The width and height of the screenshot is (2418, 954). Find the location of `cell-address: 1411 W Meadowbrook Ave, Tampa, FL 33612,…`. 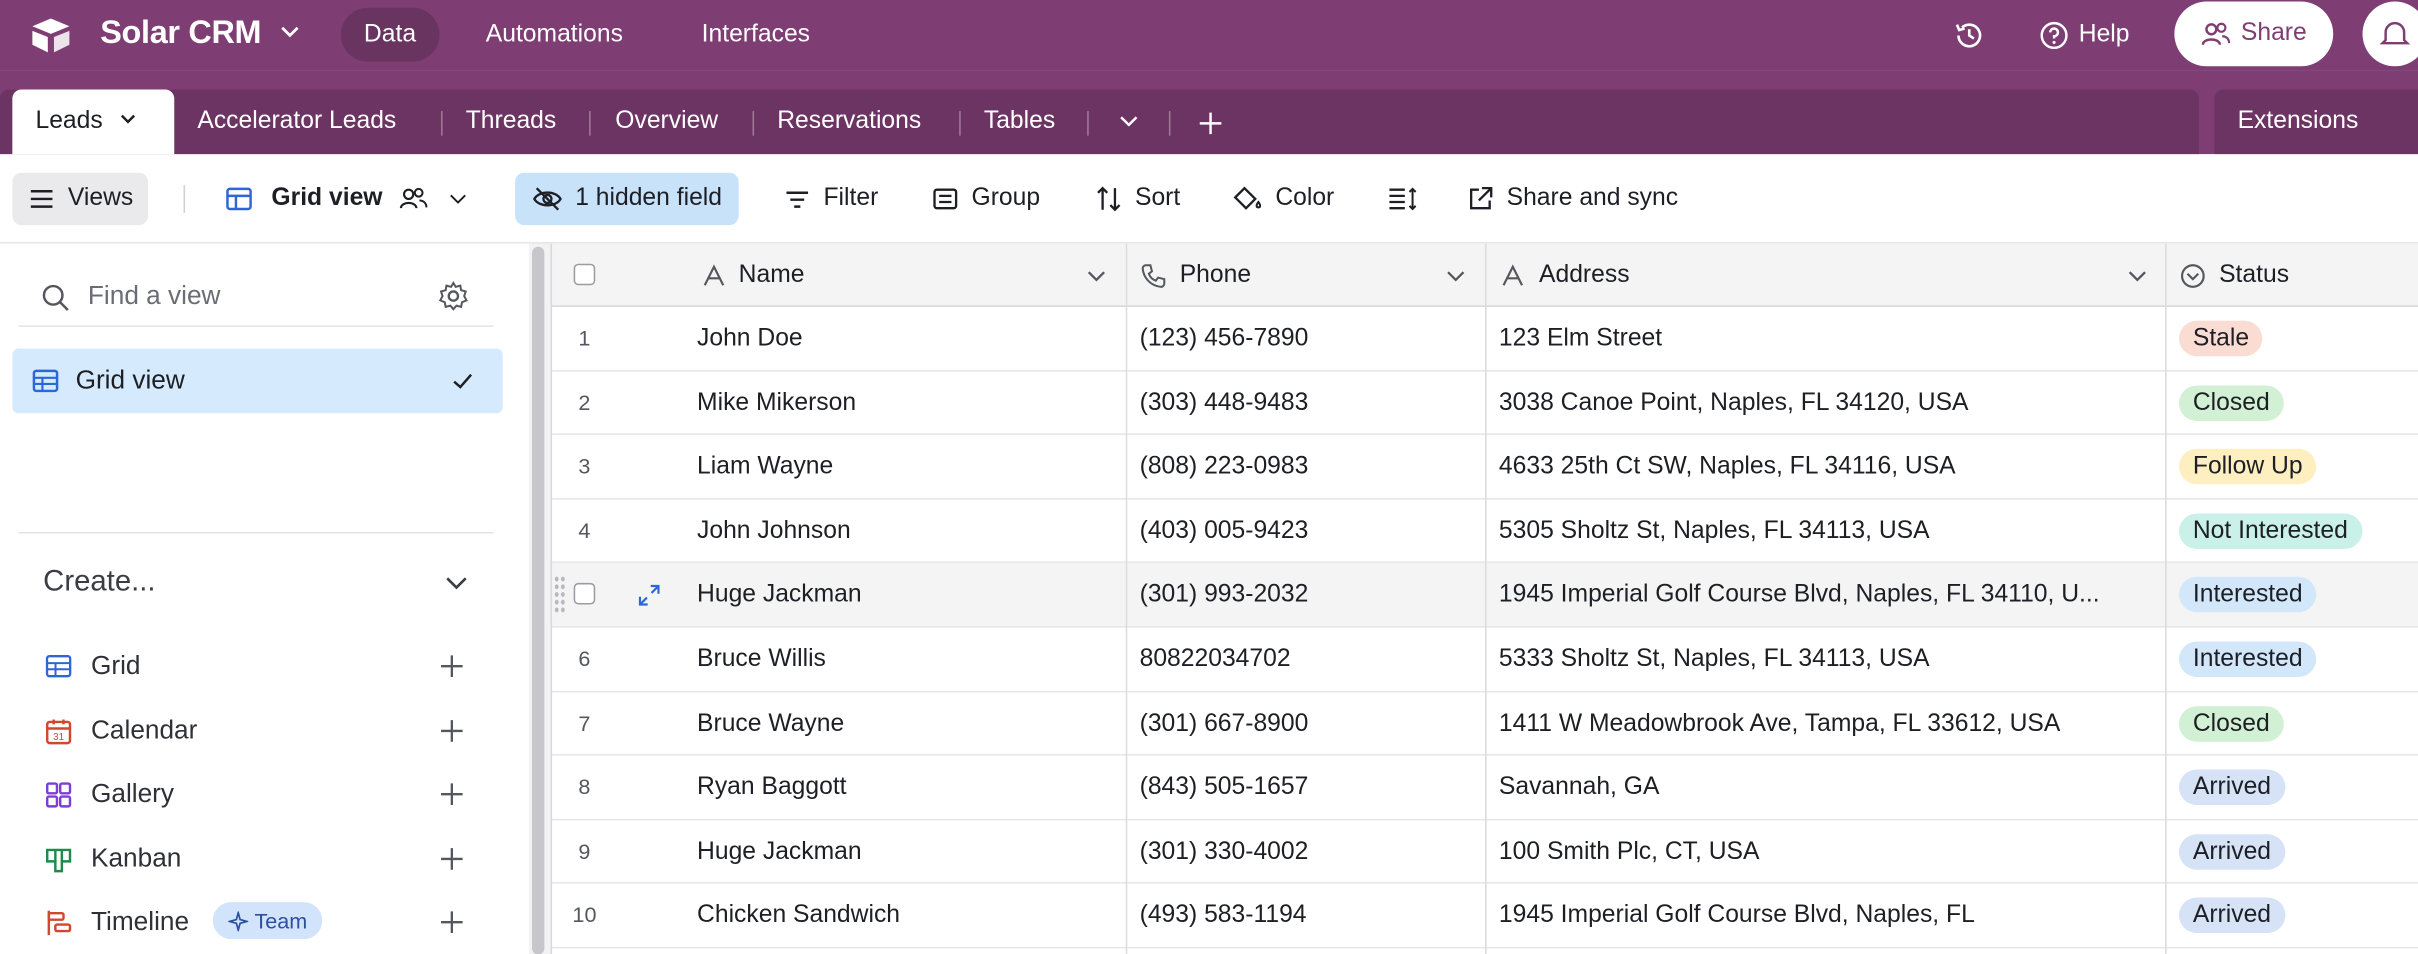

cell-address: 1411 W Meadowbrook Ave, Tampa, FL 33612,… is located at coordinates (1826, 723).